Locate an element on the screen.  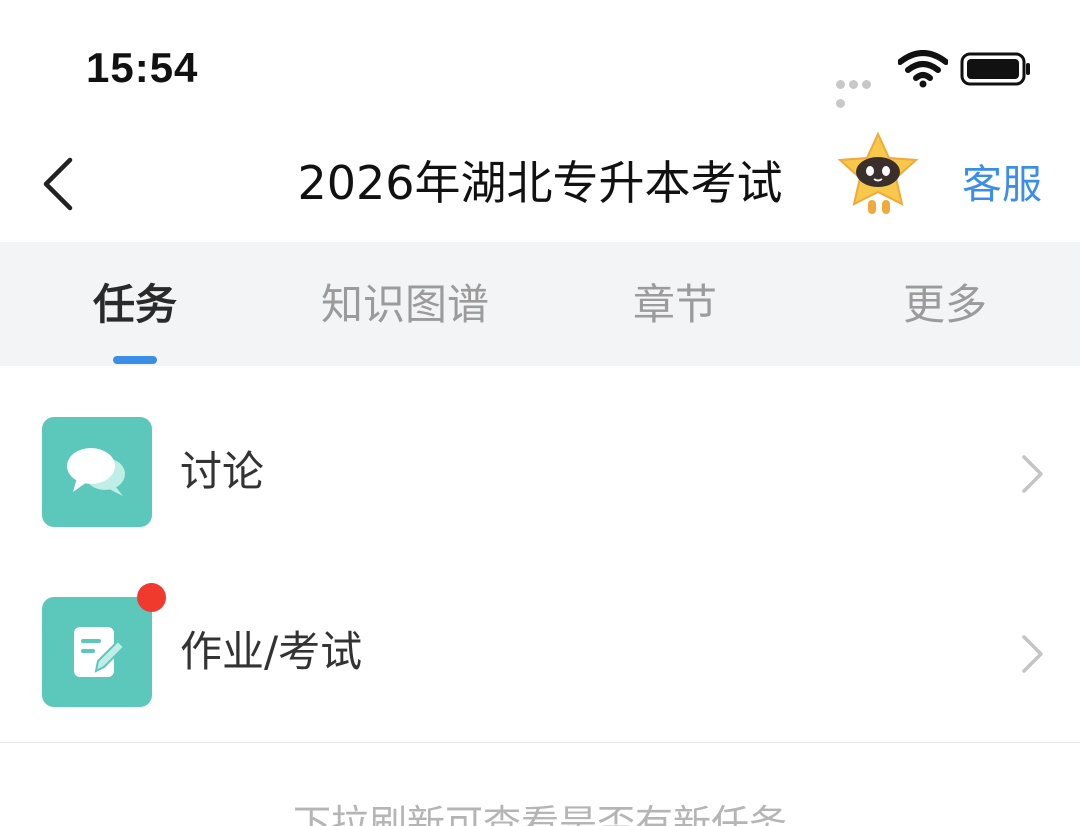
navigation-bar: 2026年湖北专升本考试 客服 is located at coordinates (540, 186).